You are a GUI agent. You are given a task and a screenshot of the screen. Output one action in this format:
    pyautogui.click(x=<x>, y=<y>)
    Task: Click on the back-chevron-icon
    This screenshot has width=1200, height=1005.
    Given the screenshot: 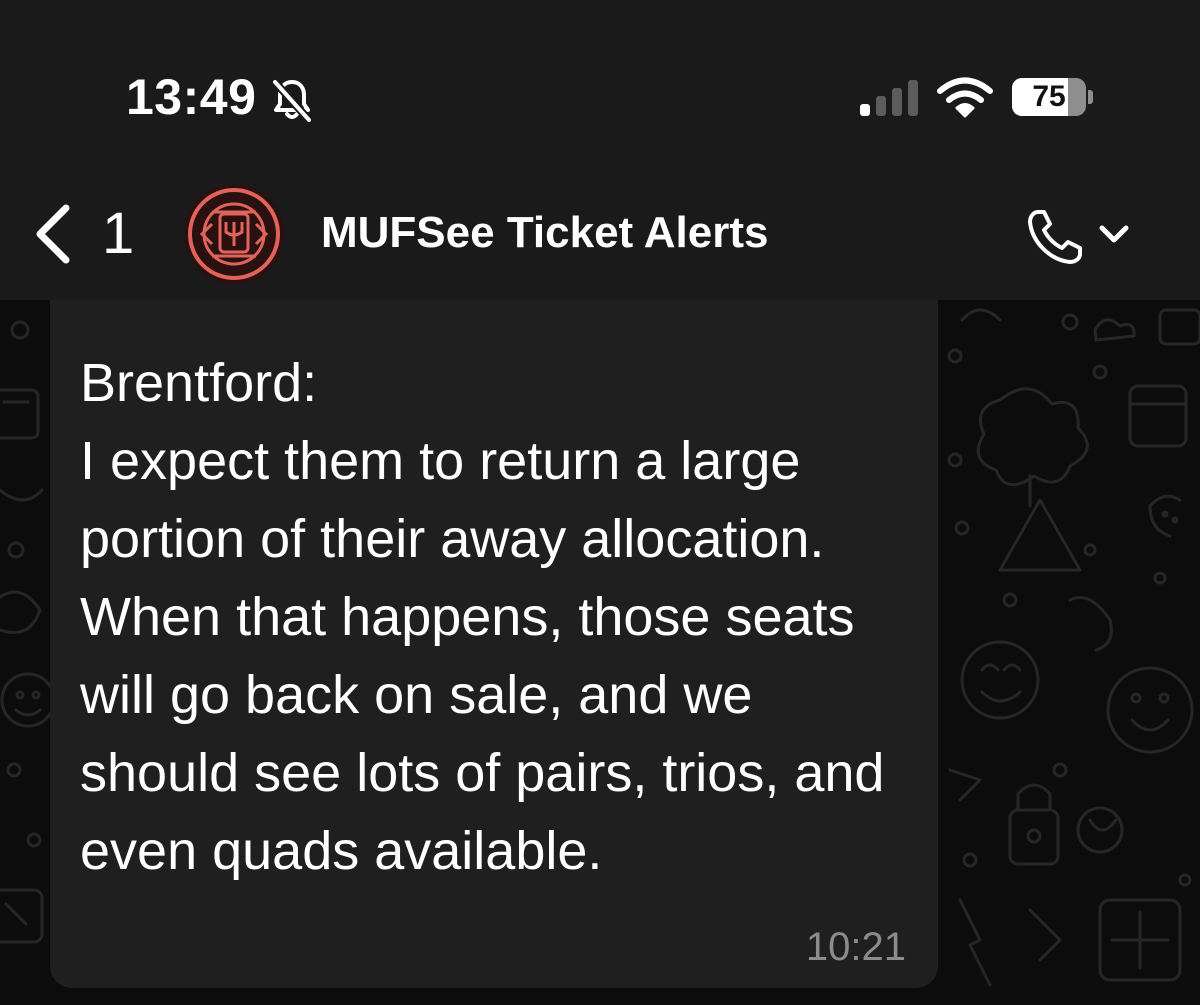 What is the action you would take?
    pyautogui.click(x=53, y=234)
    